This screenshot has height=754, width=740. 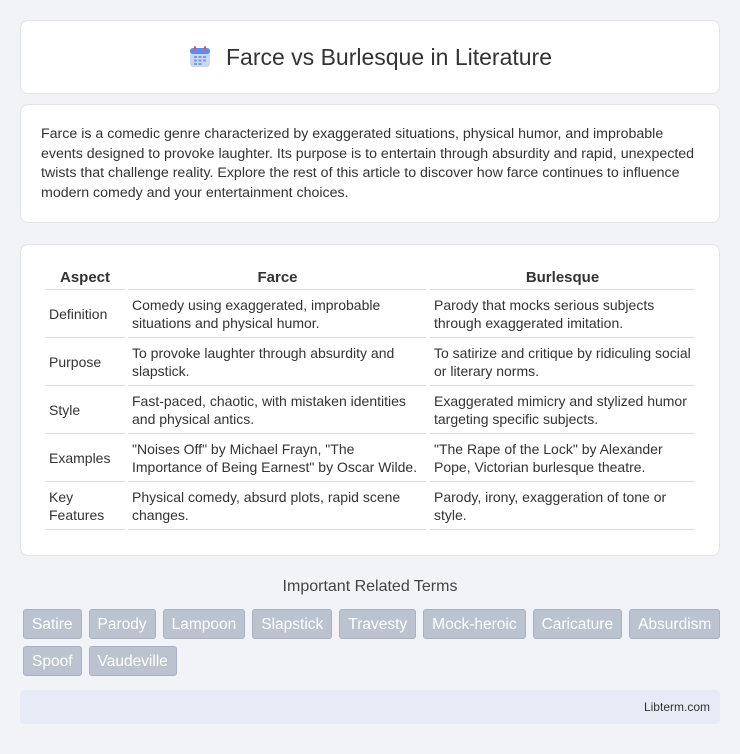 What do you see at coordinates (675, 624) in the screenshot?
I see `tag-absurdism: Absurdism` at bounding box center [675, 624].